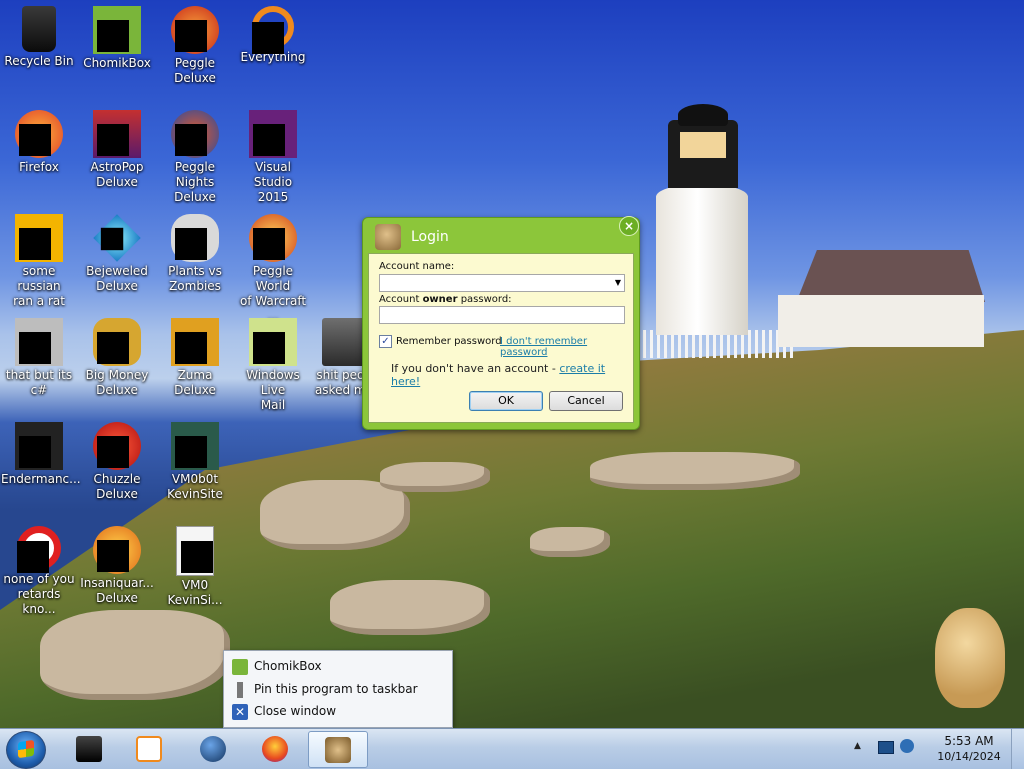 The height and width of the screenshot is (769, 1024). I want to click on desktop-icon-vm0b0t-kevinsite: VM0b0t KevinSite, so click(195, 462).